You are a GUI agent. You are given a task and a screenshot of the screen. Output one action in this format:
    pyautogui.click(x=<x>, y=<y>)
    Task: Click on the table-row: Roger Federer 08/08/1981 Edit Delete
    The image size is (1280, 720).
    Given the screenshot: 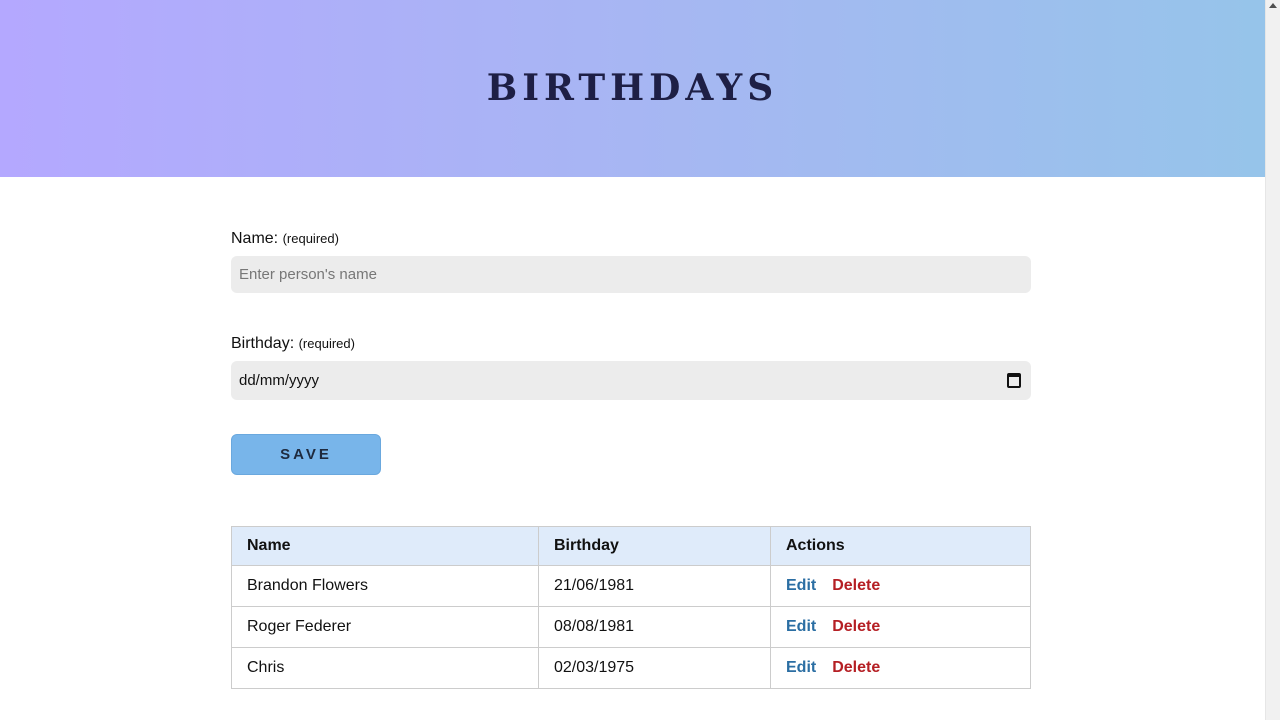 What is the action you would take?
    pyautogui.click(x=631, y=627)
    